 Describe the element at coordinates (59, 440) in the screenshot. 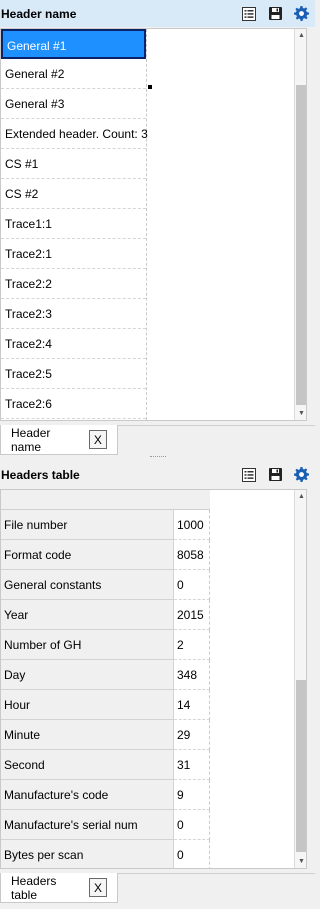

I see `tab-header-name: Header name X` at that location.